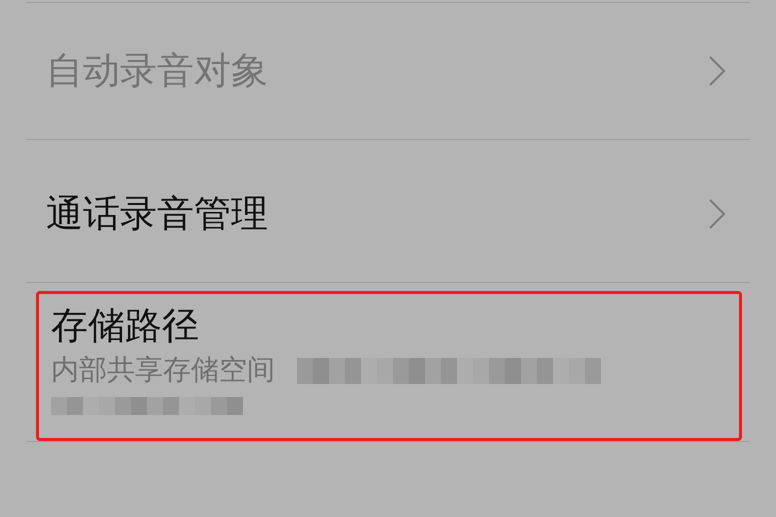 The height and width of the screenshot is (517, 776). Describe the element at coordinates (157, 214) in the screenshot. I see `setting-title: 通话录音管理` at that location.